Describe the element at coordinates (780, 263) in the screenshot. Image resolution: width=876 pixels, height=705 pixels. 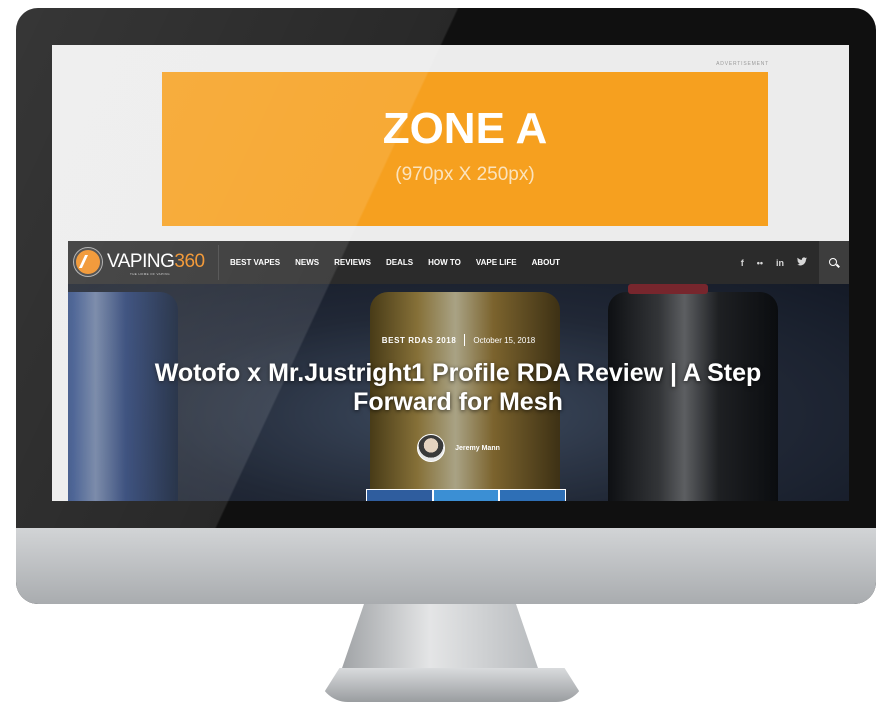
I see `linkedin-icon: in` at that location.